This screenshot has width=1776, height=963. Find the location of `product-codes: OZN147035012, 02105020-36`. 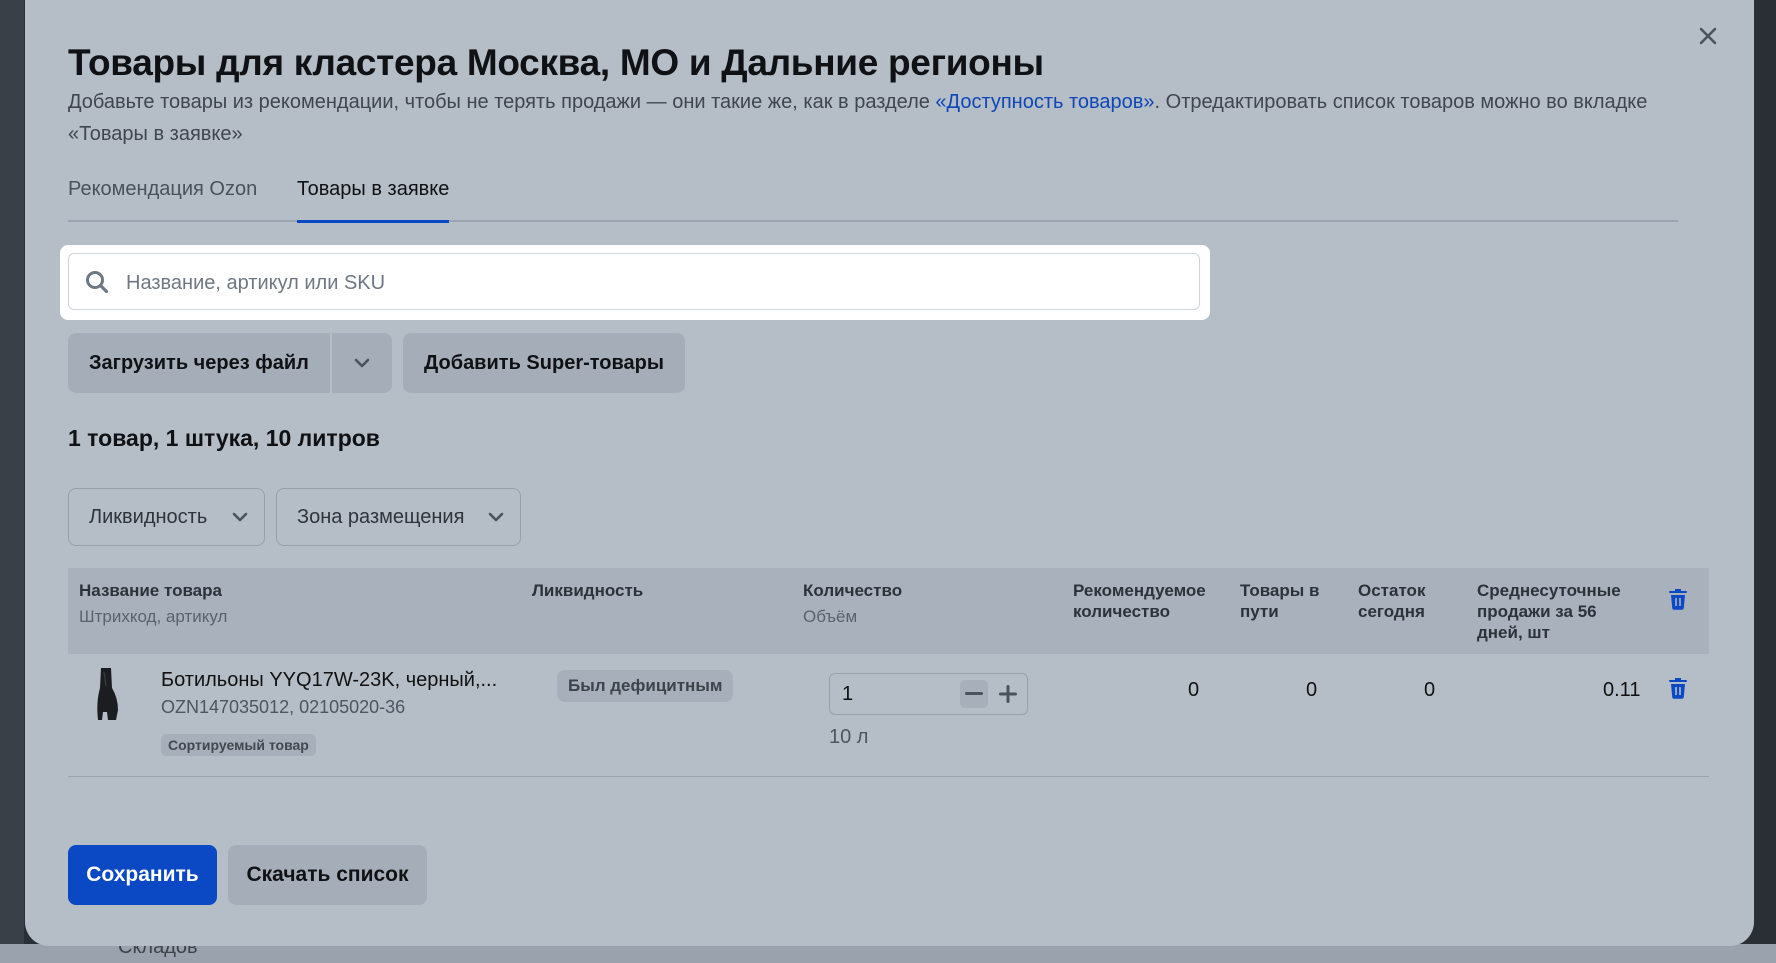

product-codes: OZN147035012, 02105020-36 is located at coordinates (283, 707).